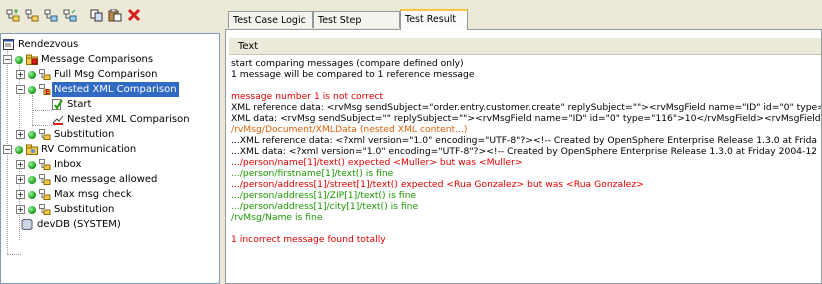  Describe the element at coordinates (106, 74) in the screenshot. I see `tree-item-label: Full Msg Comparison` at that location.